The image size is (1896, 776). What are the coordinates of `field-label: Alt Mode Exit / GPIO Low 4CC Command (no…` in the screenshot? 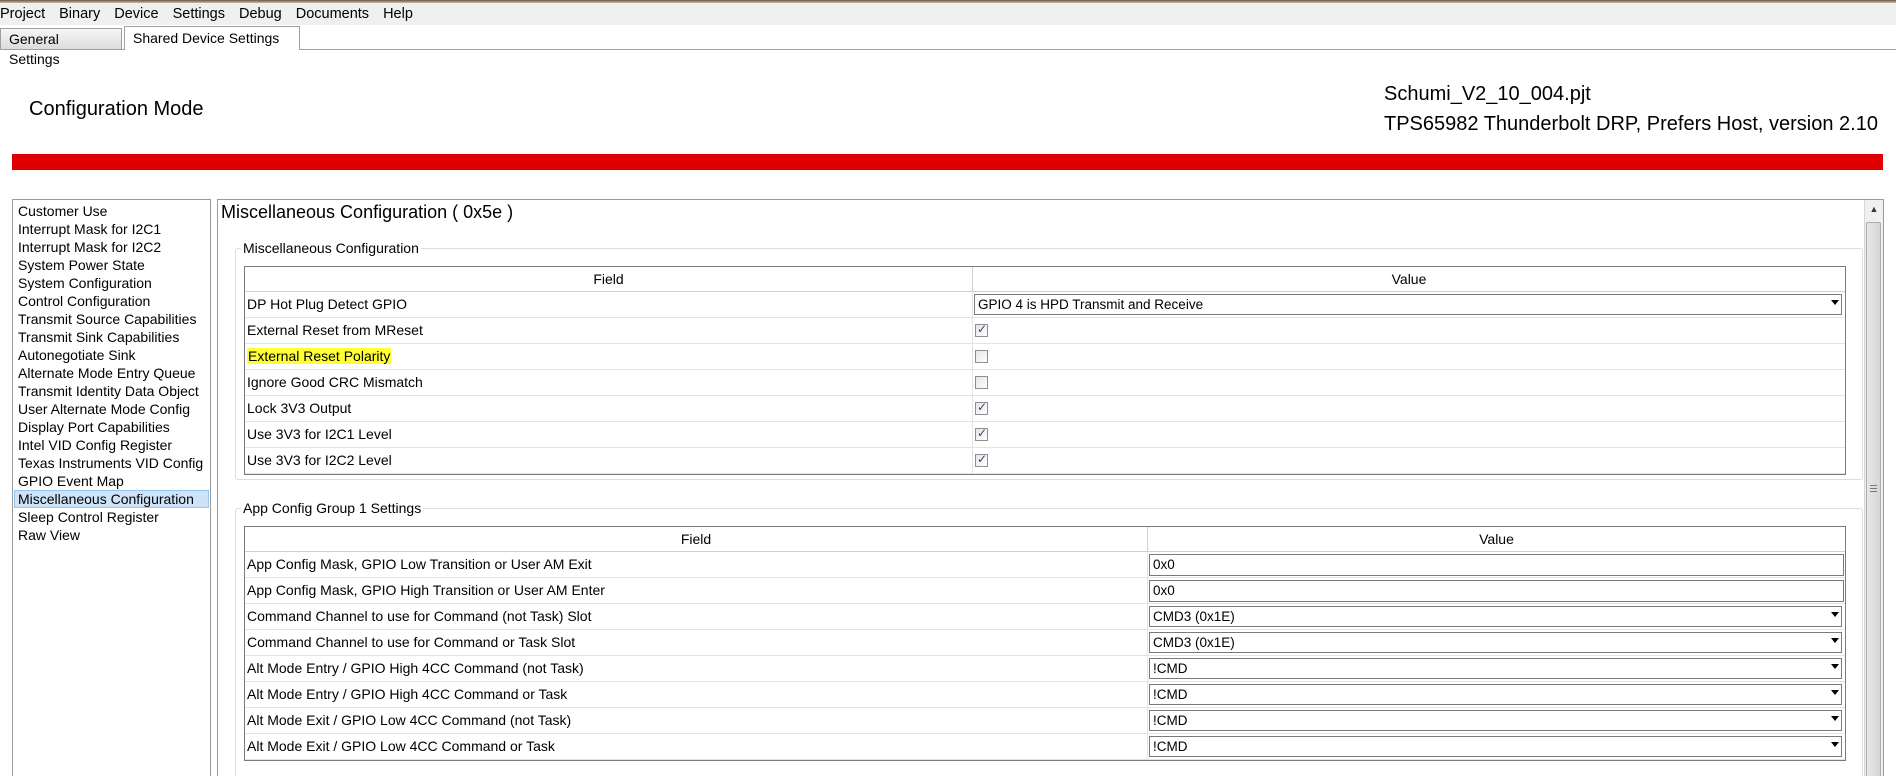 It's located at (409, 720).